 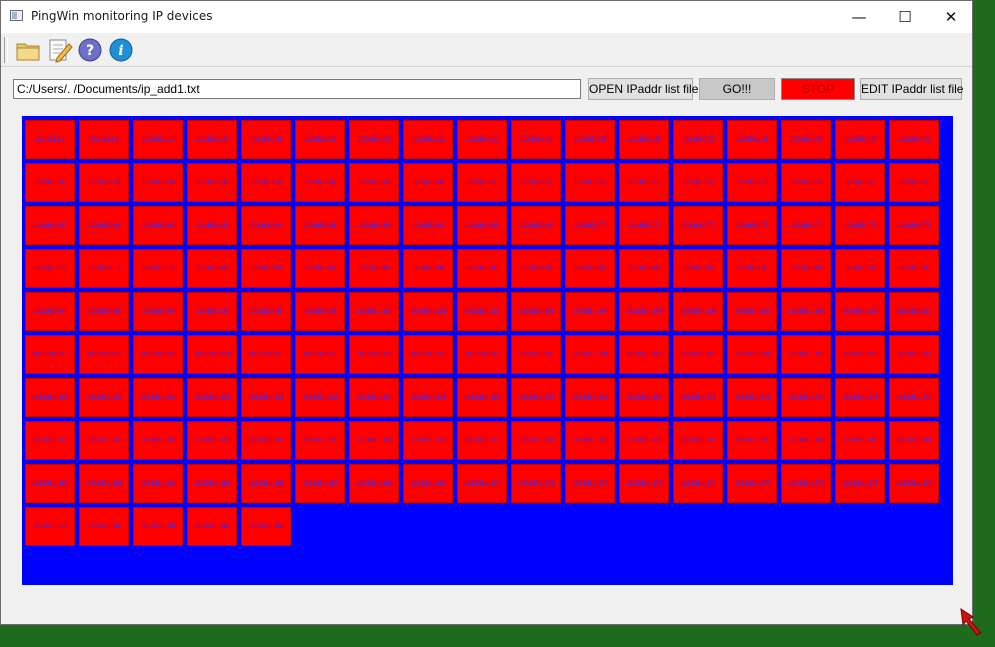 I want to click on device-tile: 192.168.1.150, so click(x=320, y=440).